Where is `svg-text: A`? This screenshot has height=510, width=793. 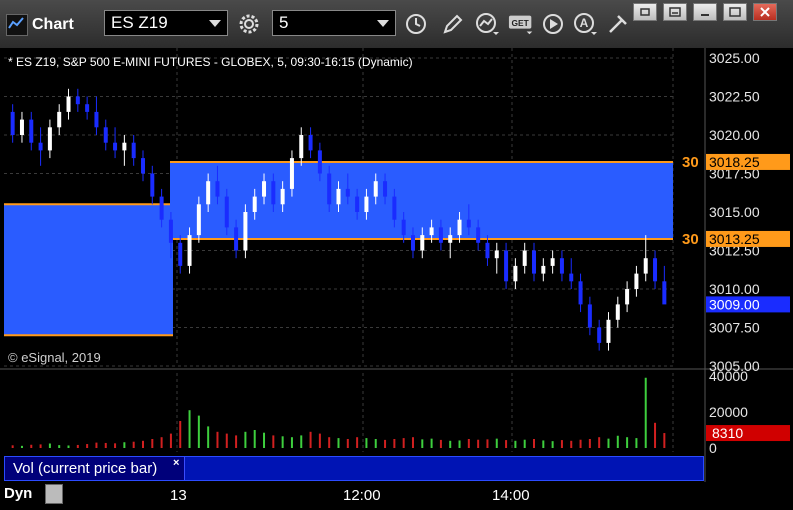 svg-text: A is located at coordinates (584, 23).